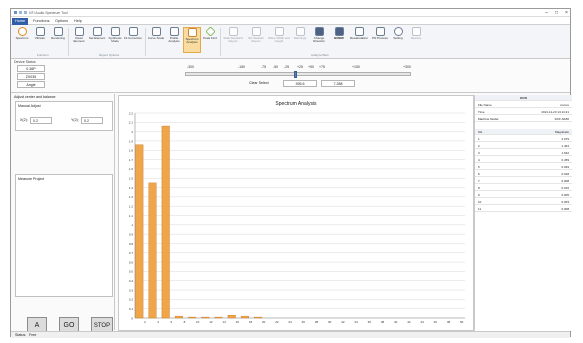  What do you see at coordinates (359, 31) in the screenshot?
I see `recalc-icon` at bounding box center [359, 31].